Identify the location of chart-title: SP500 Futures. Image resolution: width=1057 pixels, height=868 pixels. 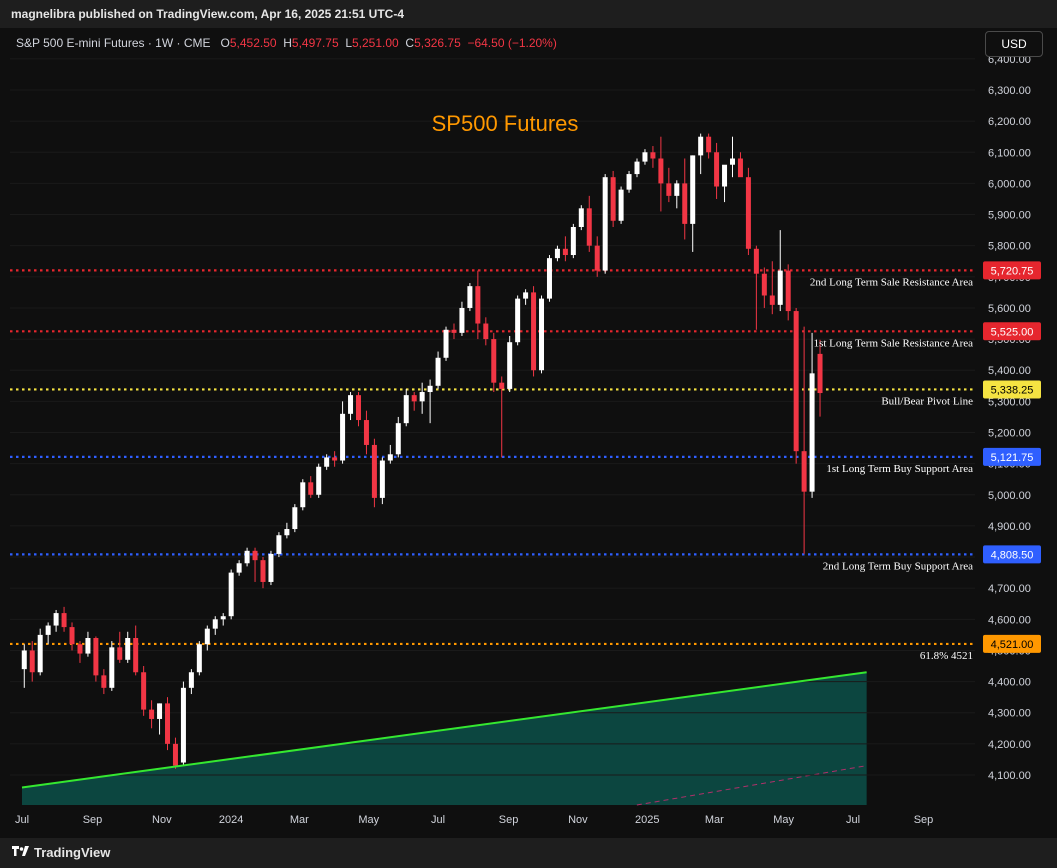
(505, 123).